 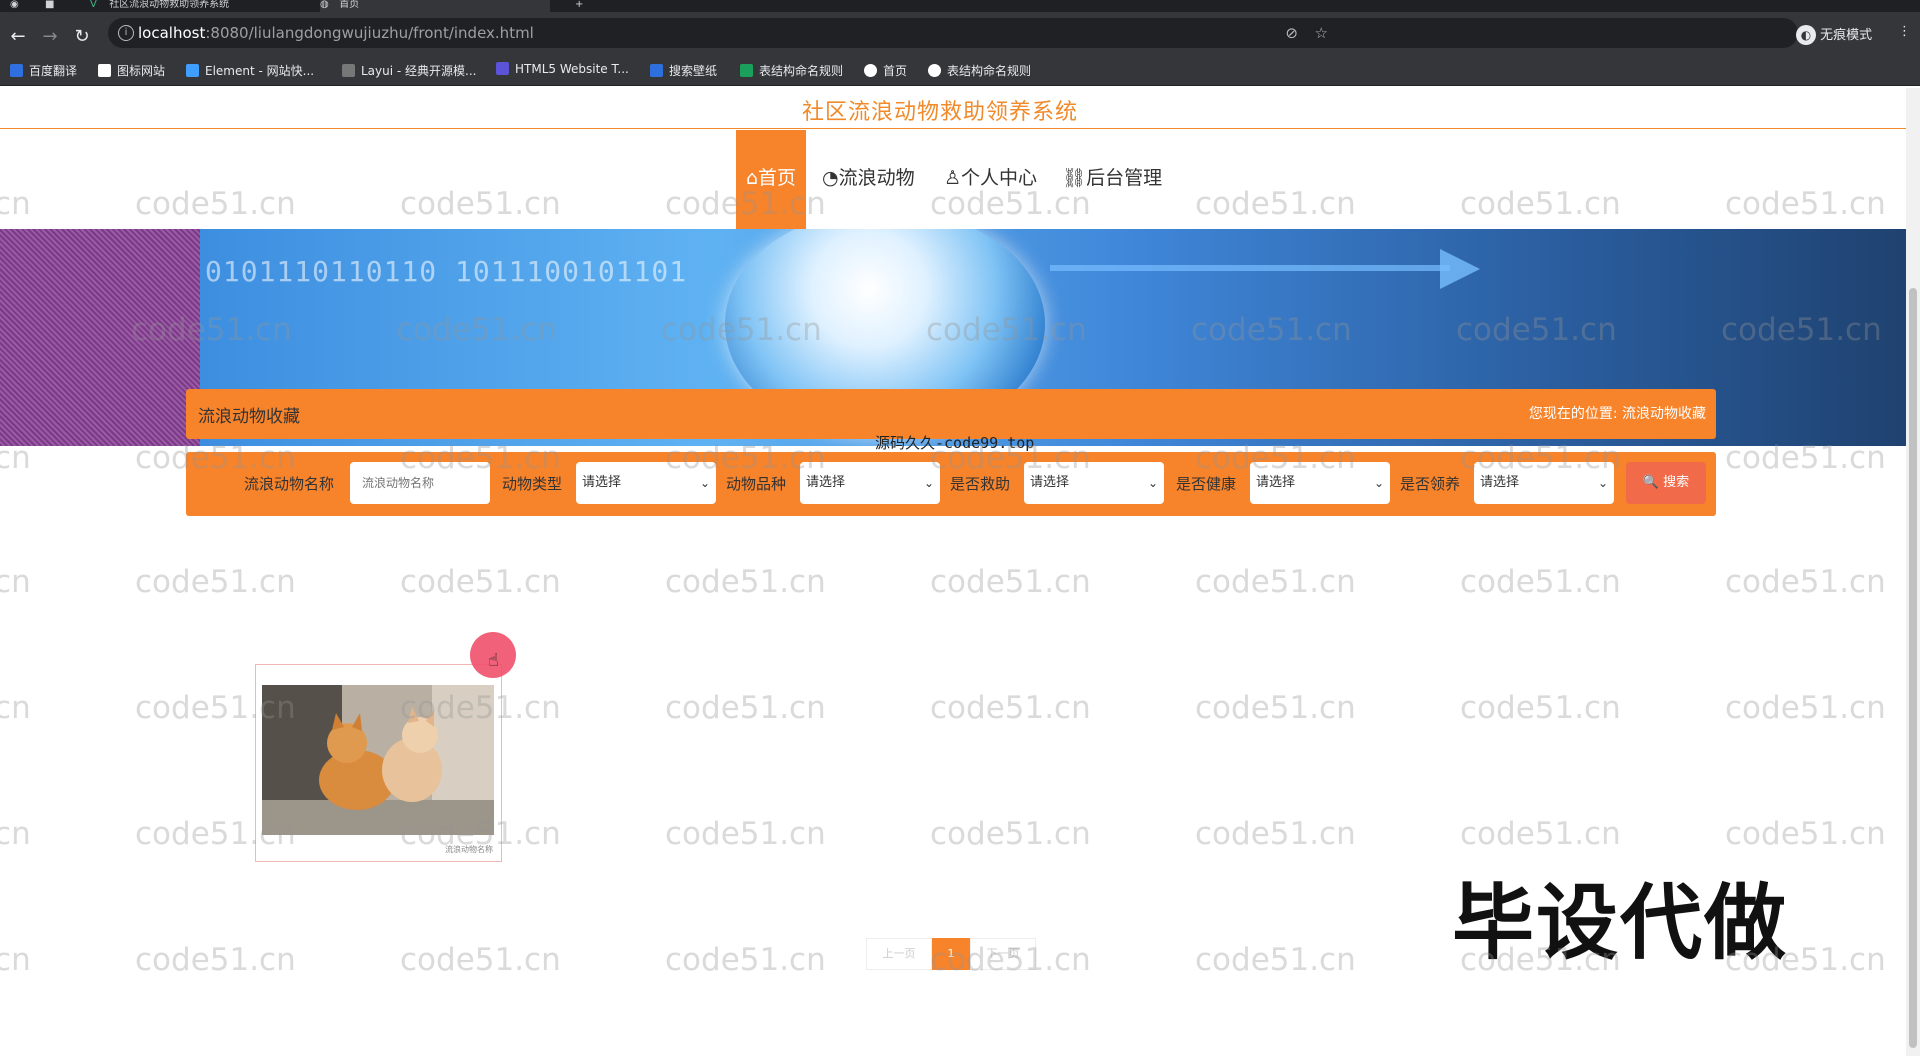 I want to click on bookmark-item: 图标网站, so click(x=131, y=70).